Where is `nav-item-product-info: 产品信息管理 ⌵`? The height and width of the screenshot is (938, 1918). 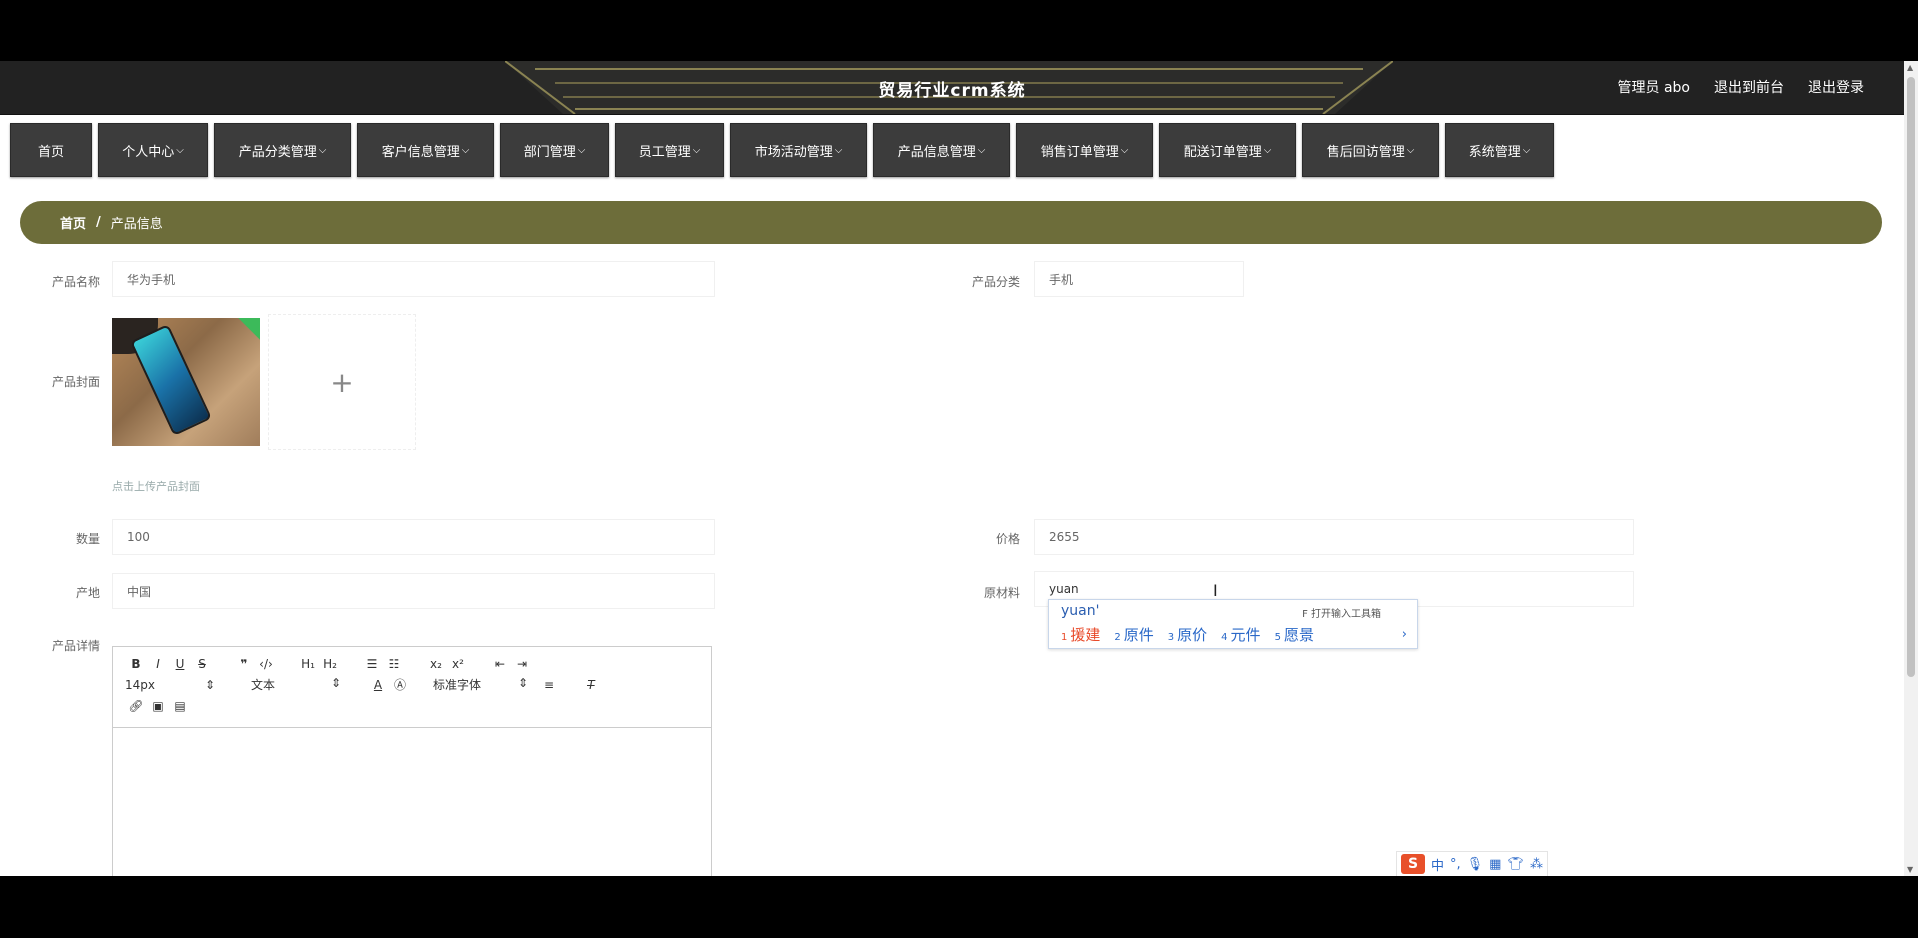 nav-item-product-info: 产品信息管理 ⌵ is located at coordinates (941, 150).